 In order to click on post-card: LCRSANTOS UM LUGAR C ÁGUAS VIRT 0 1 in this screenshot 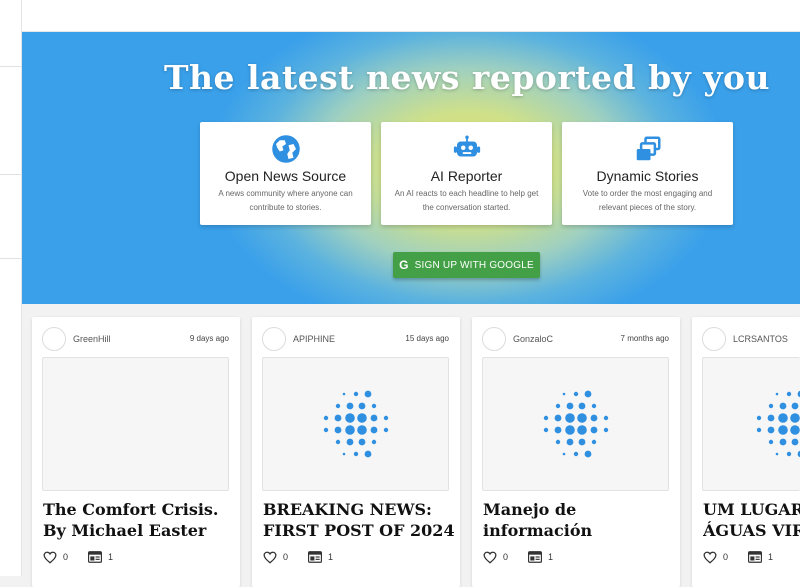, I will do `click(746, 452)`.